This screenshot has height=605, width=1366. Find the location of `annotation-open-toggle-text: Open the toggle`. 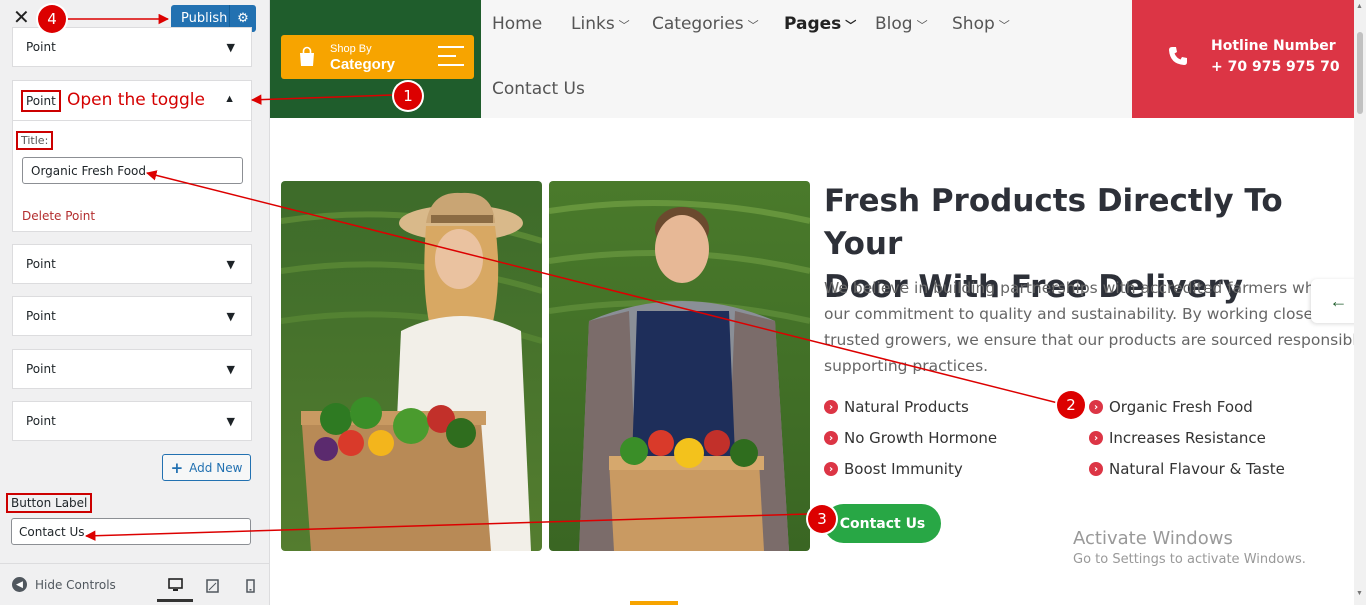

annotation-open-toggle-text: Open the toggle is located at coordinates (136, 100).